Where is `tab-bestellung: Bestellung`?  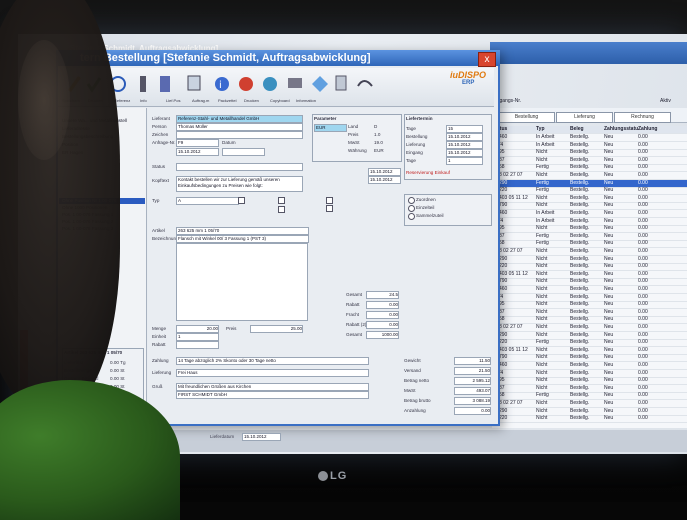
tab-bestellung: Bestellung is located at coordinates (526, 117).